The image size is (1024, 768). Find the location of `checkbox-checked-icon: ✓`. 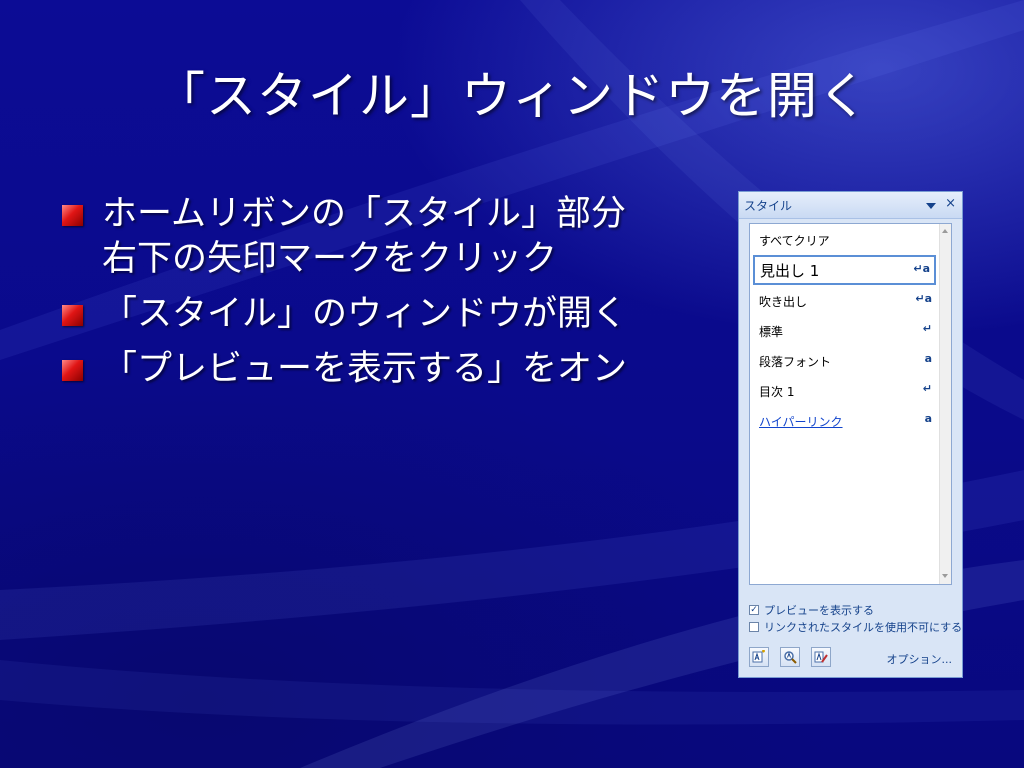

checkbox-checked-icon: ✓ is located at coordinates (754, 610).